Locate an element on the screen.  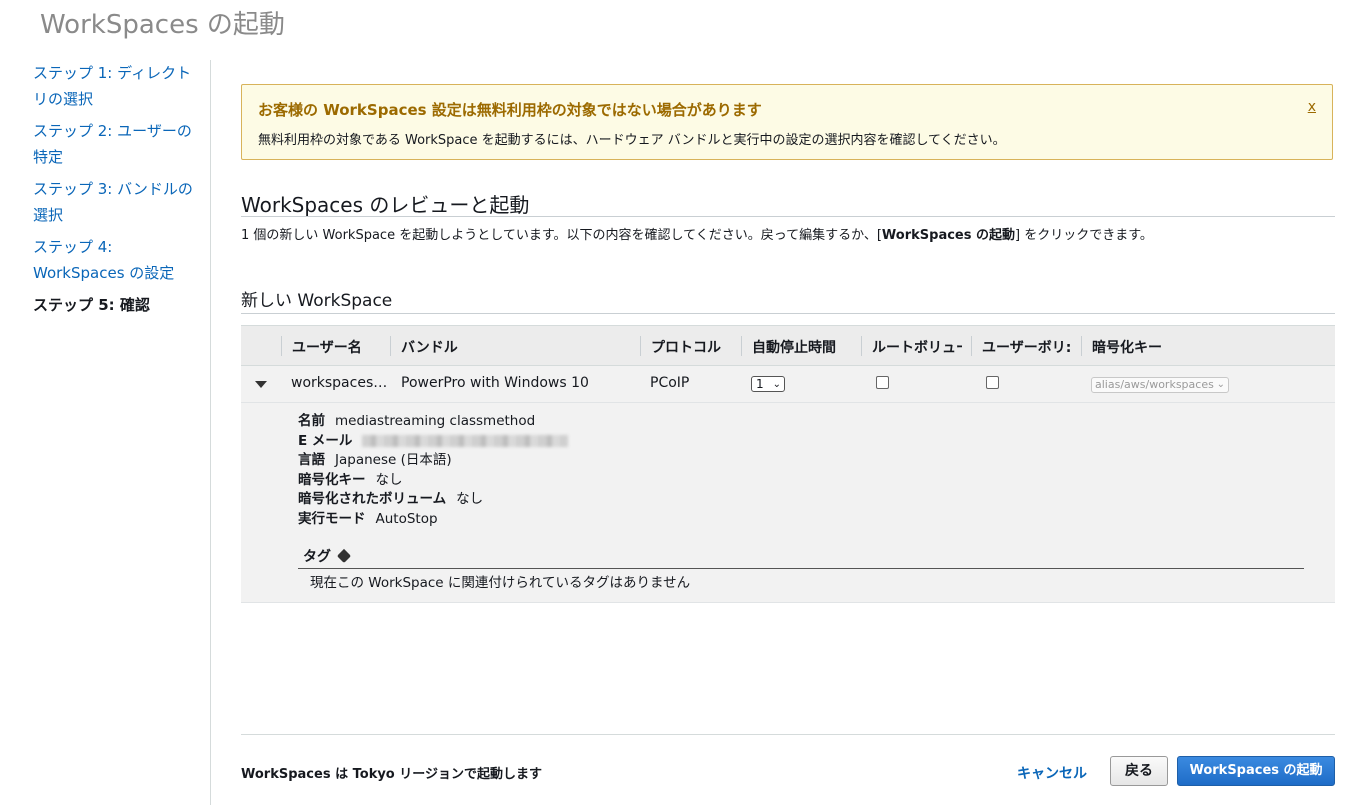
tags-empty-message: 現在この WorkSpace に関連付けられているタグはありません is located at coordinates (500, 583).